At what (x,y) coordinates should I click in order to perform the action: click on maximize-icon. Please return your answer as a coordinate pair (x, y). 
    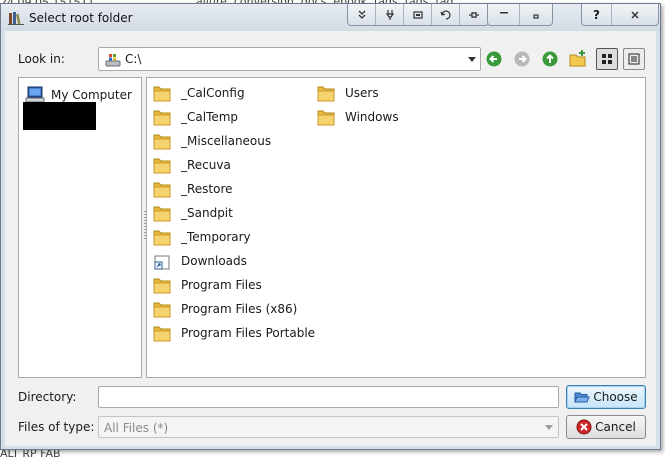
    Looking at the image, I should click on (536, 16).